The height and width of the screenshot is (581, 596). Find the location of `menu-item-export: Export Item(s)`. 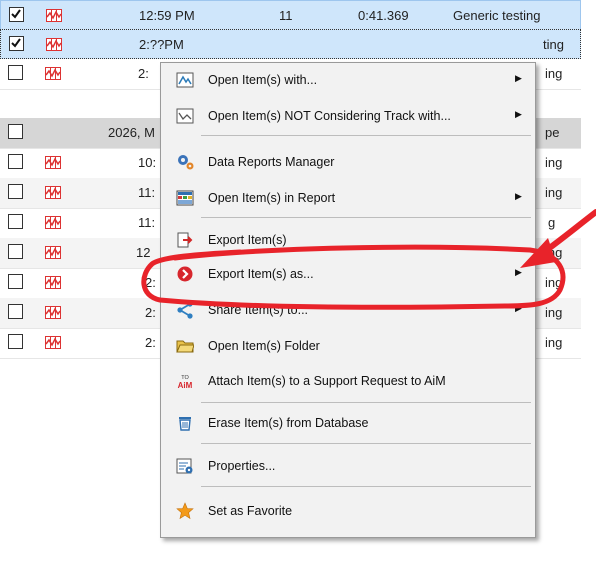

menu-item-export: Export Item(s) is located at coordinates (348, 240).